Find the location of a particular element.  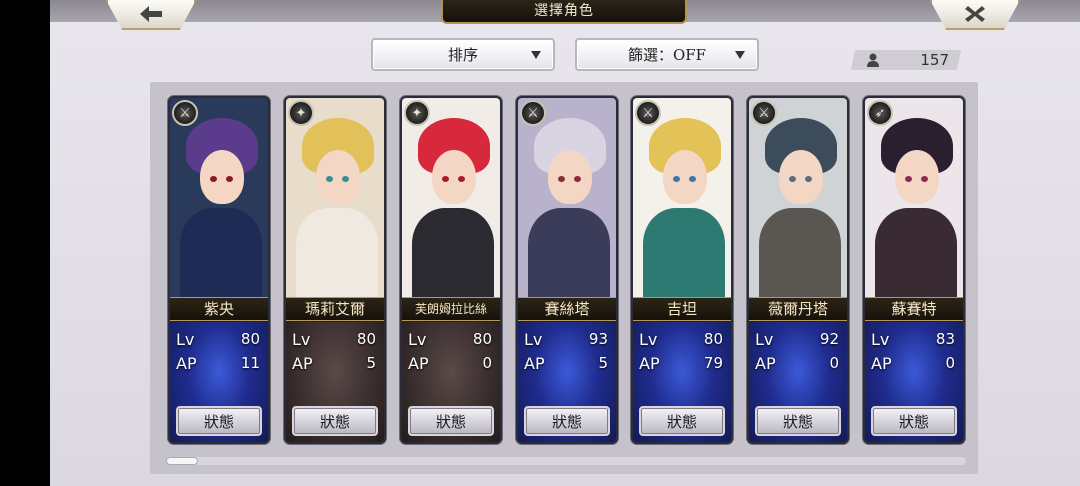

character-card: ⚔ 賽絲塔 Lv 93 AP 5 狀態 is located at coordinates (567, 270).